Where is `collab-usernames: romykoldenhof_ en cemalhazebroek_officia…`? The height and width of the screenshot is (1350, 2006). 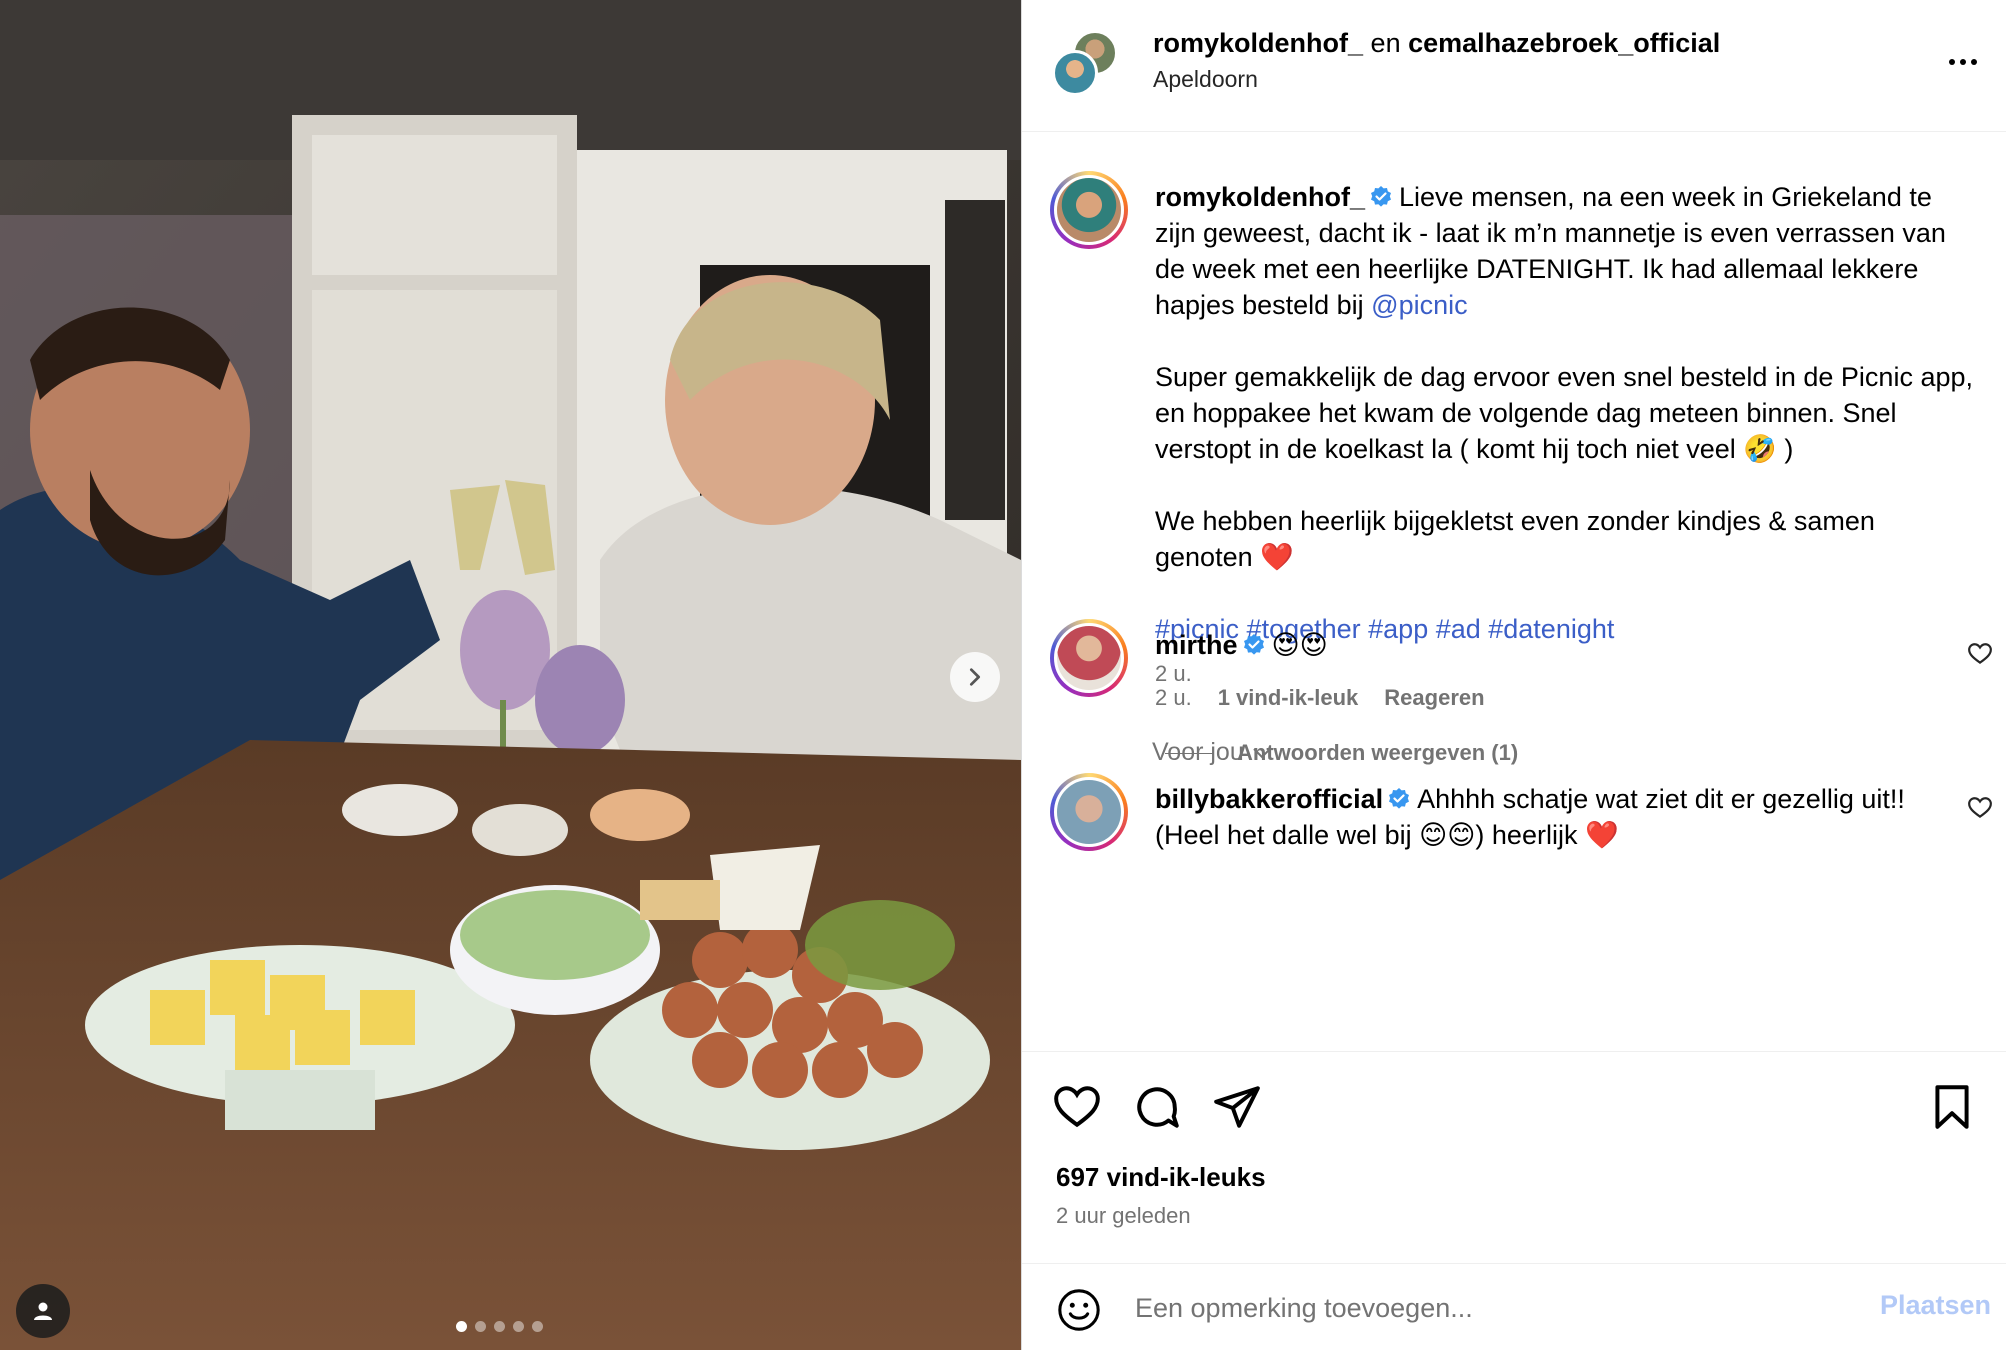
collab-usernames: romykoldenhof_ en cemalhazebroek_officia… is located at coordinates (1436, 43).